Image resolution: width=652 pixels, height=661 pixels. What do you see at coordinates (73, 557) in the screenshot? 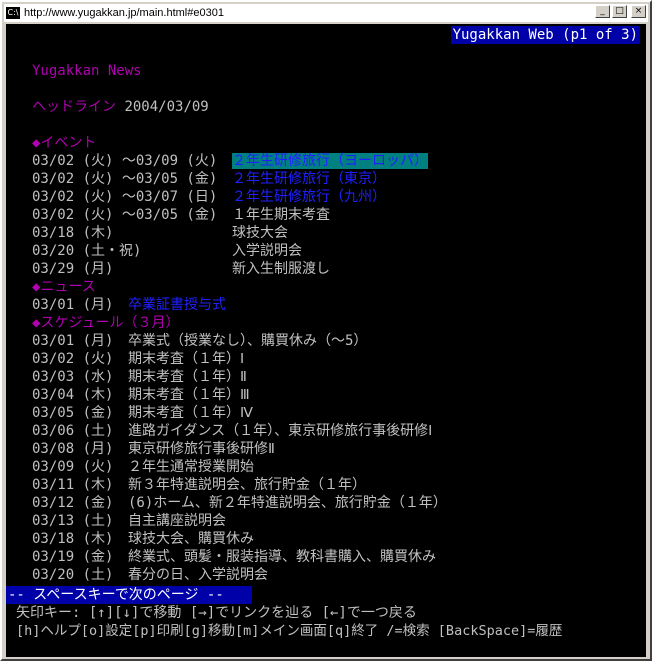
I see `schedule-date: 03/19 (金)` at bounding box center [73, 557].